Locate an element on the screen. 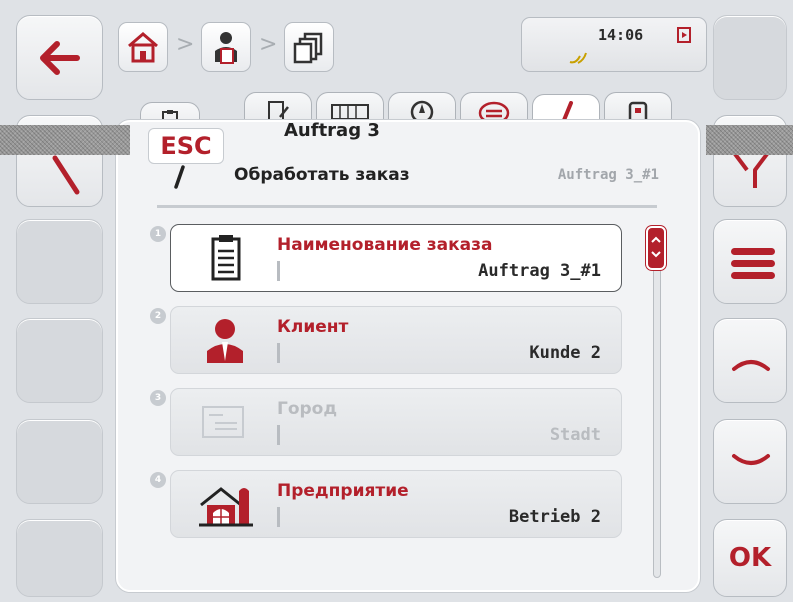  ok-label: OK is located at coordinates (750, 558).